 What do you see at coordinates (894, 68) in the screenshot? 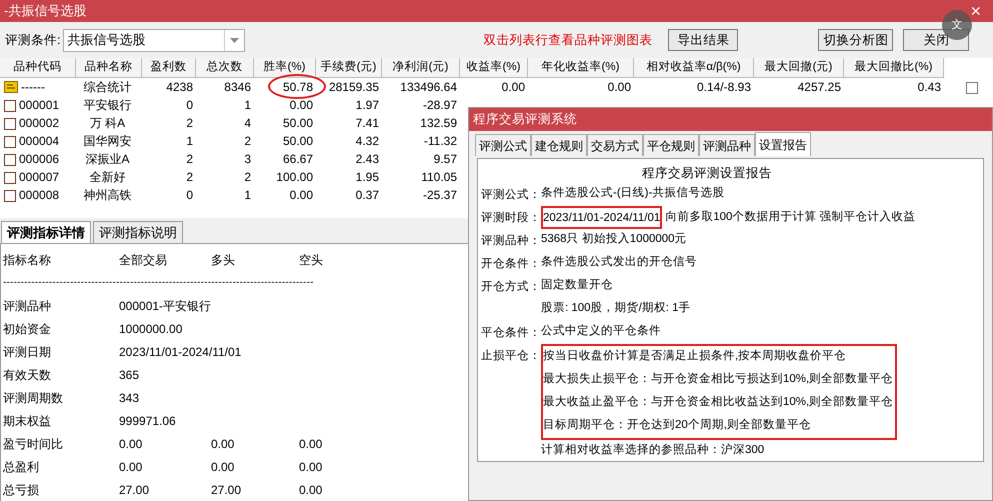
I see `column-header: 最大回撤比(%)` at bounding box center [894, 68].